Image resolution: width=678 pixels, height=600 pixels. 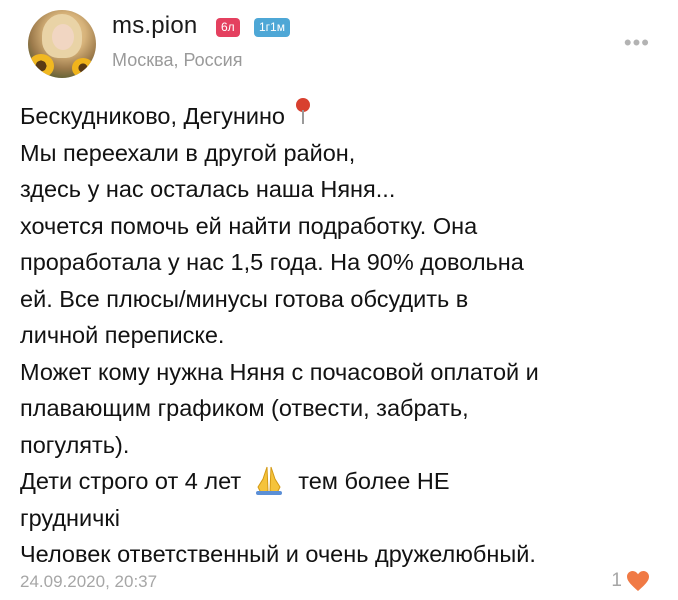 What do you see at coordinates (244, 408) in the screenshot?
I see `text-line: плавающим графиком (отвести, забрать,` at bounding box center [244, 408].